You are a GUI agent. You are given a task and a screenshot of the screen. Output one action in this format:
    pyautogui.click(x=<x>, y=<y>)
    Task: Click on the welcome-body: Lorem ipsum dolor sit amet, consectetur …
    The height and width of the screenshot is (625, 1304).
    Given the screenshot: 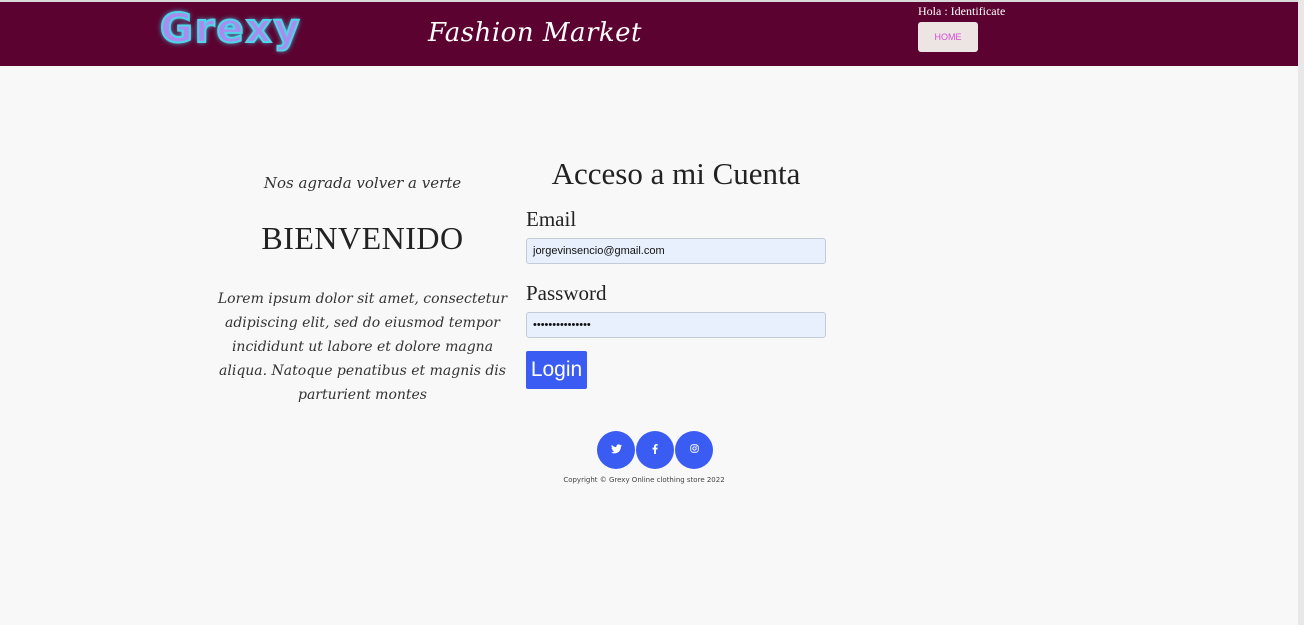 What is the action you would take?
    pyautogui.click(x=362, y=347)
    